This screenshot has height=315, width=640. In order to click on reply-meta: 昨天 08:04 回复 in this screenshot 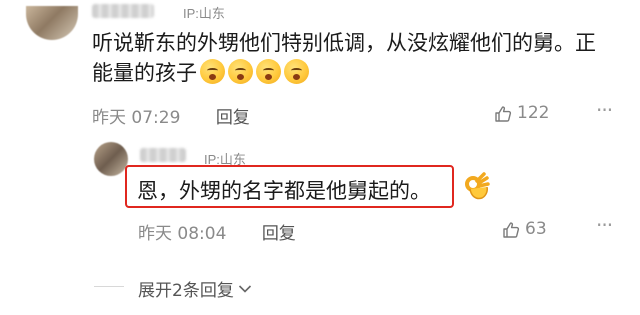, I will do `click(217, 231)`.